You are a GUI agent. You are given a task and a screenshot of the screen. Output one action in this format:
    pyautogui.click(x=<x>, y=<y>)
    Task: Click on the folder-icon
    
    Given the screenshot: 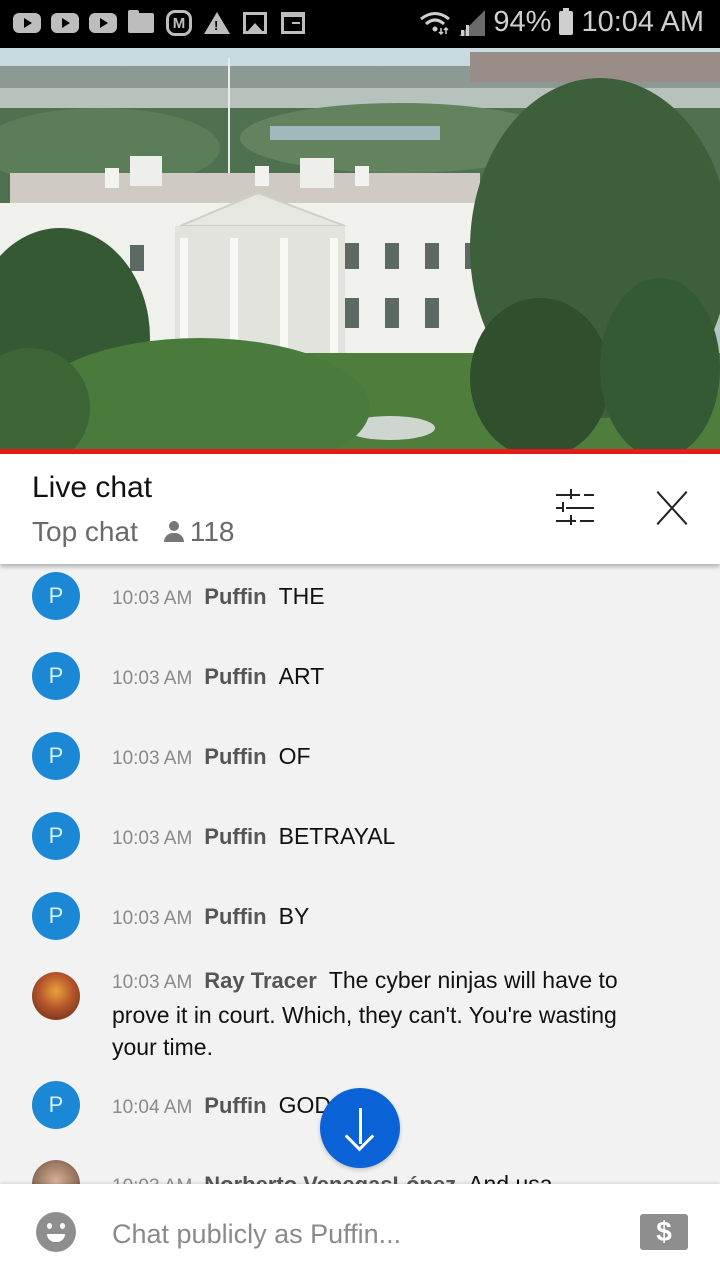 What is the action you would take?
    pyautogui.click(x=141, y=23)
    